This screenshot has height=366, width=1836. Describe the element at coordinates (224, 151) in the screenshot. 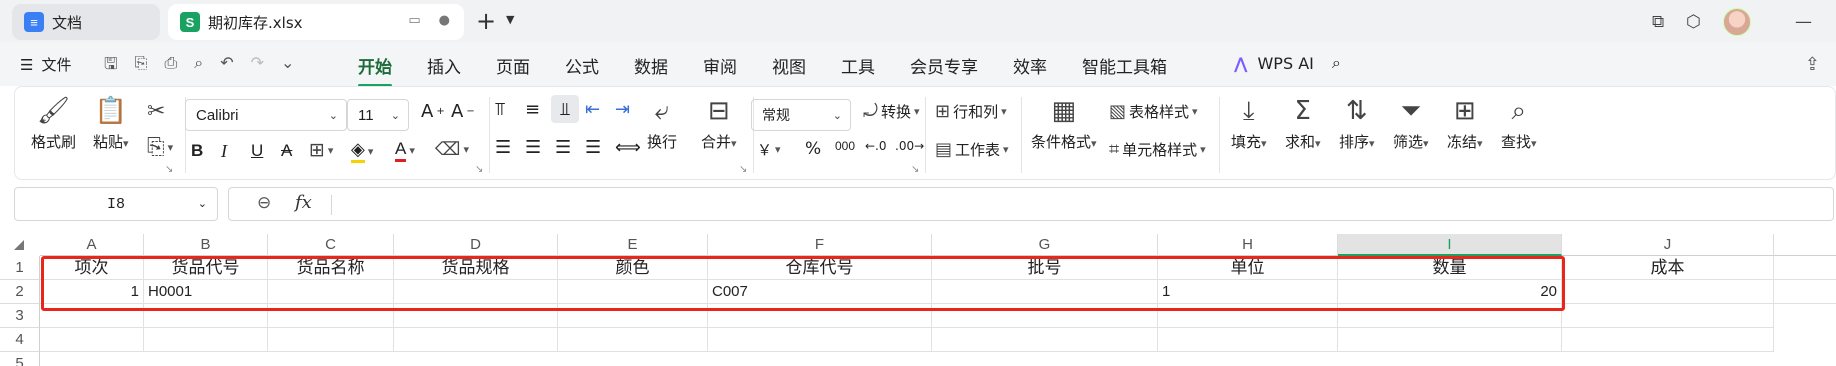

I see `italic-button: I` at that location.